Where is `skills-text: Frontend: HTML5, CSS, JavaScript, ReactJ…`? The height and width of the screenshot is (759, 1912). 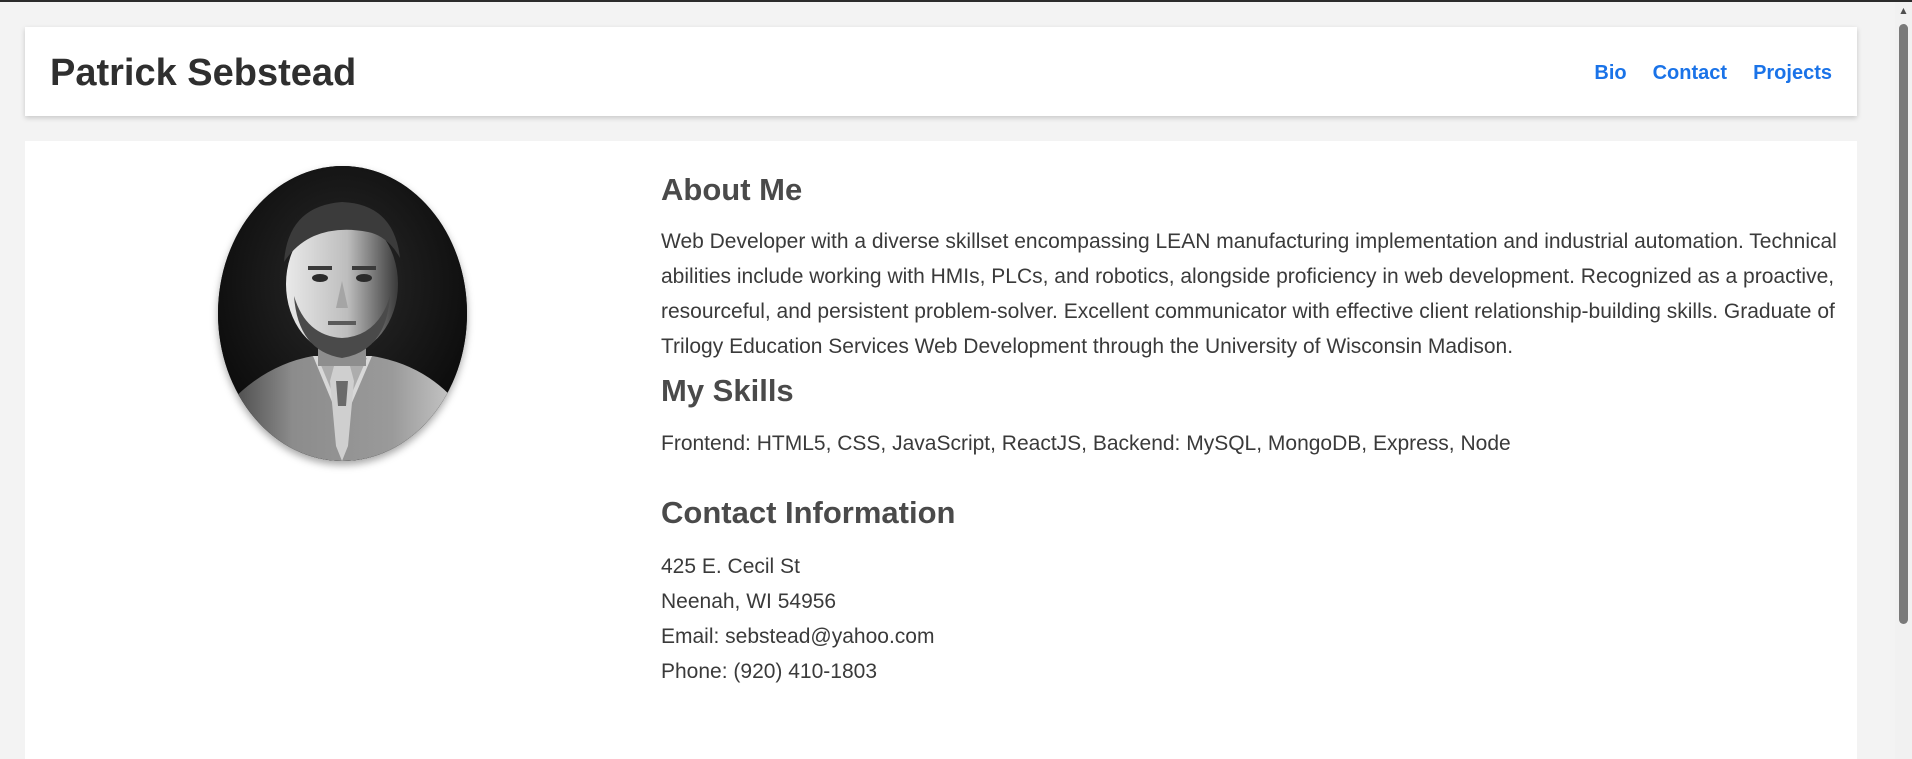
skills-text: Frontend: HTML5, CSS, JavaScript, ReactJ… is located at coordinates (1086, 443).